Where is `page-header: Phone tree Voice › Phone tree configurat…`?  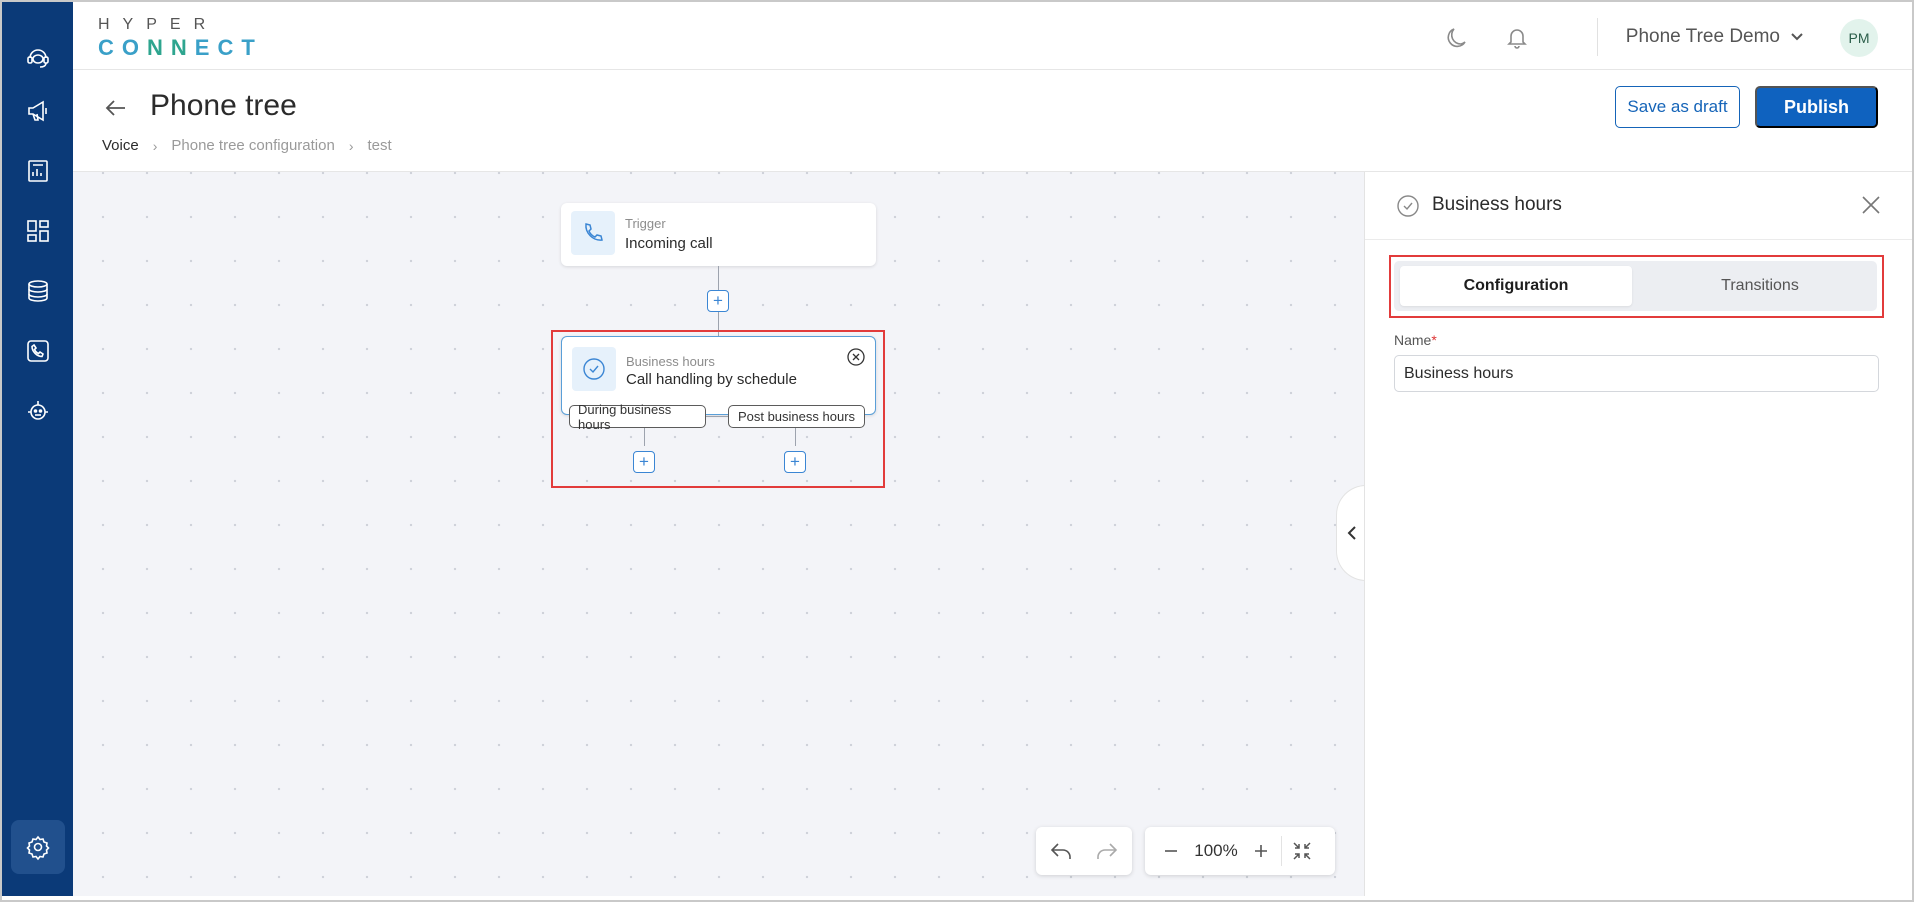
page-header: Phone tree Voice › Phone tree configurat… is located at coordinates (992, 121).